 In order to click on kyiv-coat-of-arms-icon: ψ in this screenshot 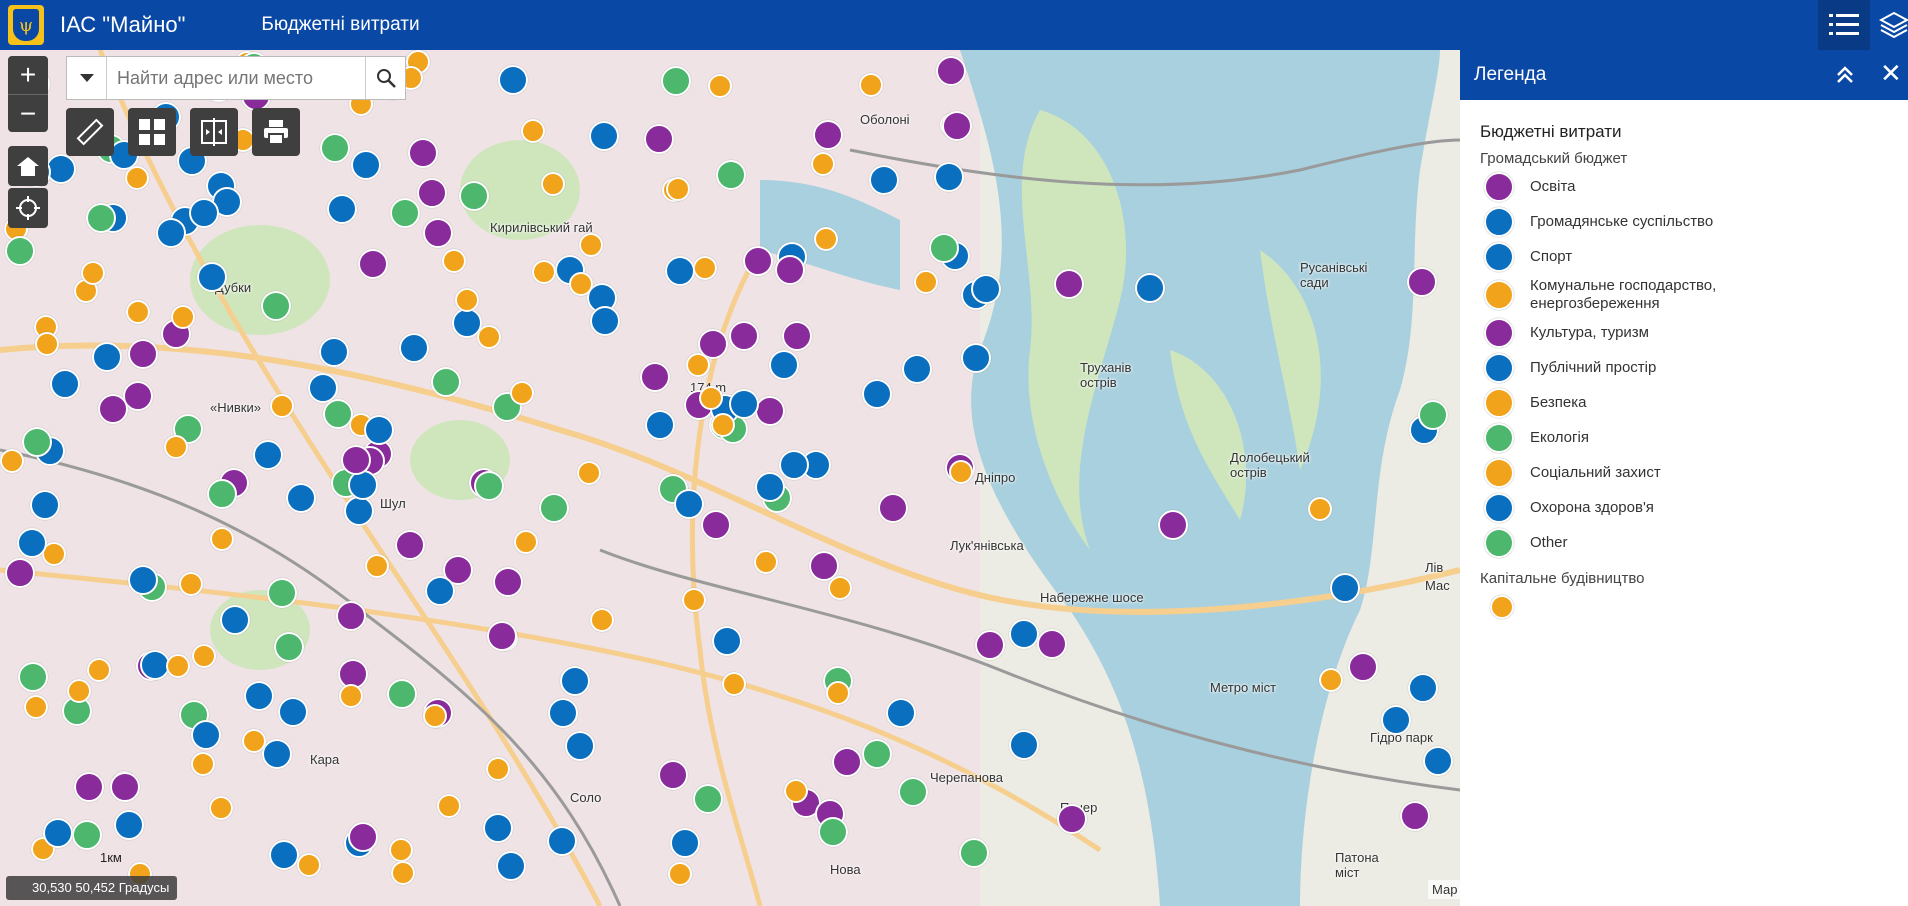, I will do `click(26, 25)`.